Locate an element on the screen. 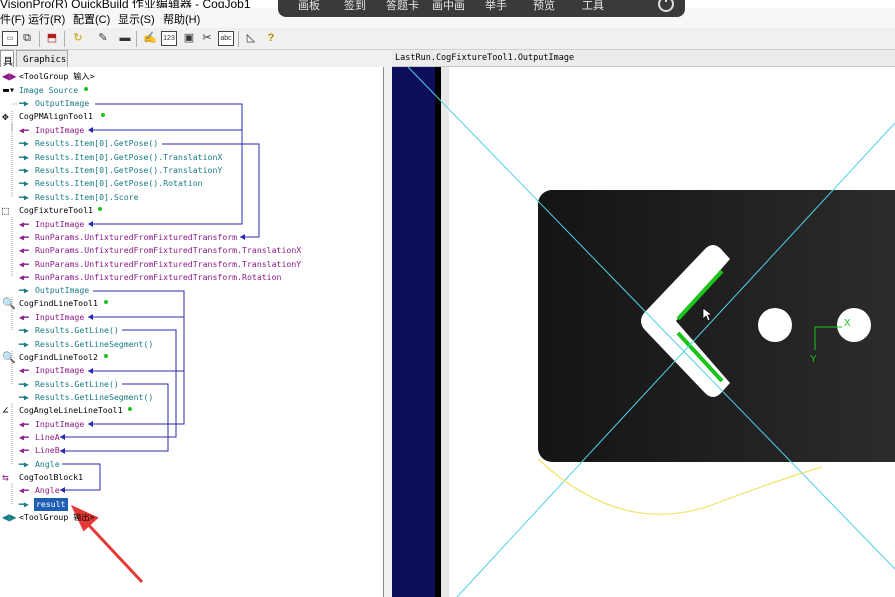  fixture-tool-icon: ⬚ is located at coordinates (5, 210).